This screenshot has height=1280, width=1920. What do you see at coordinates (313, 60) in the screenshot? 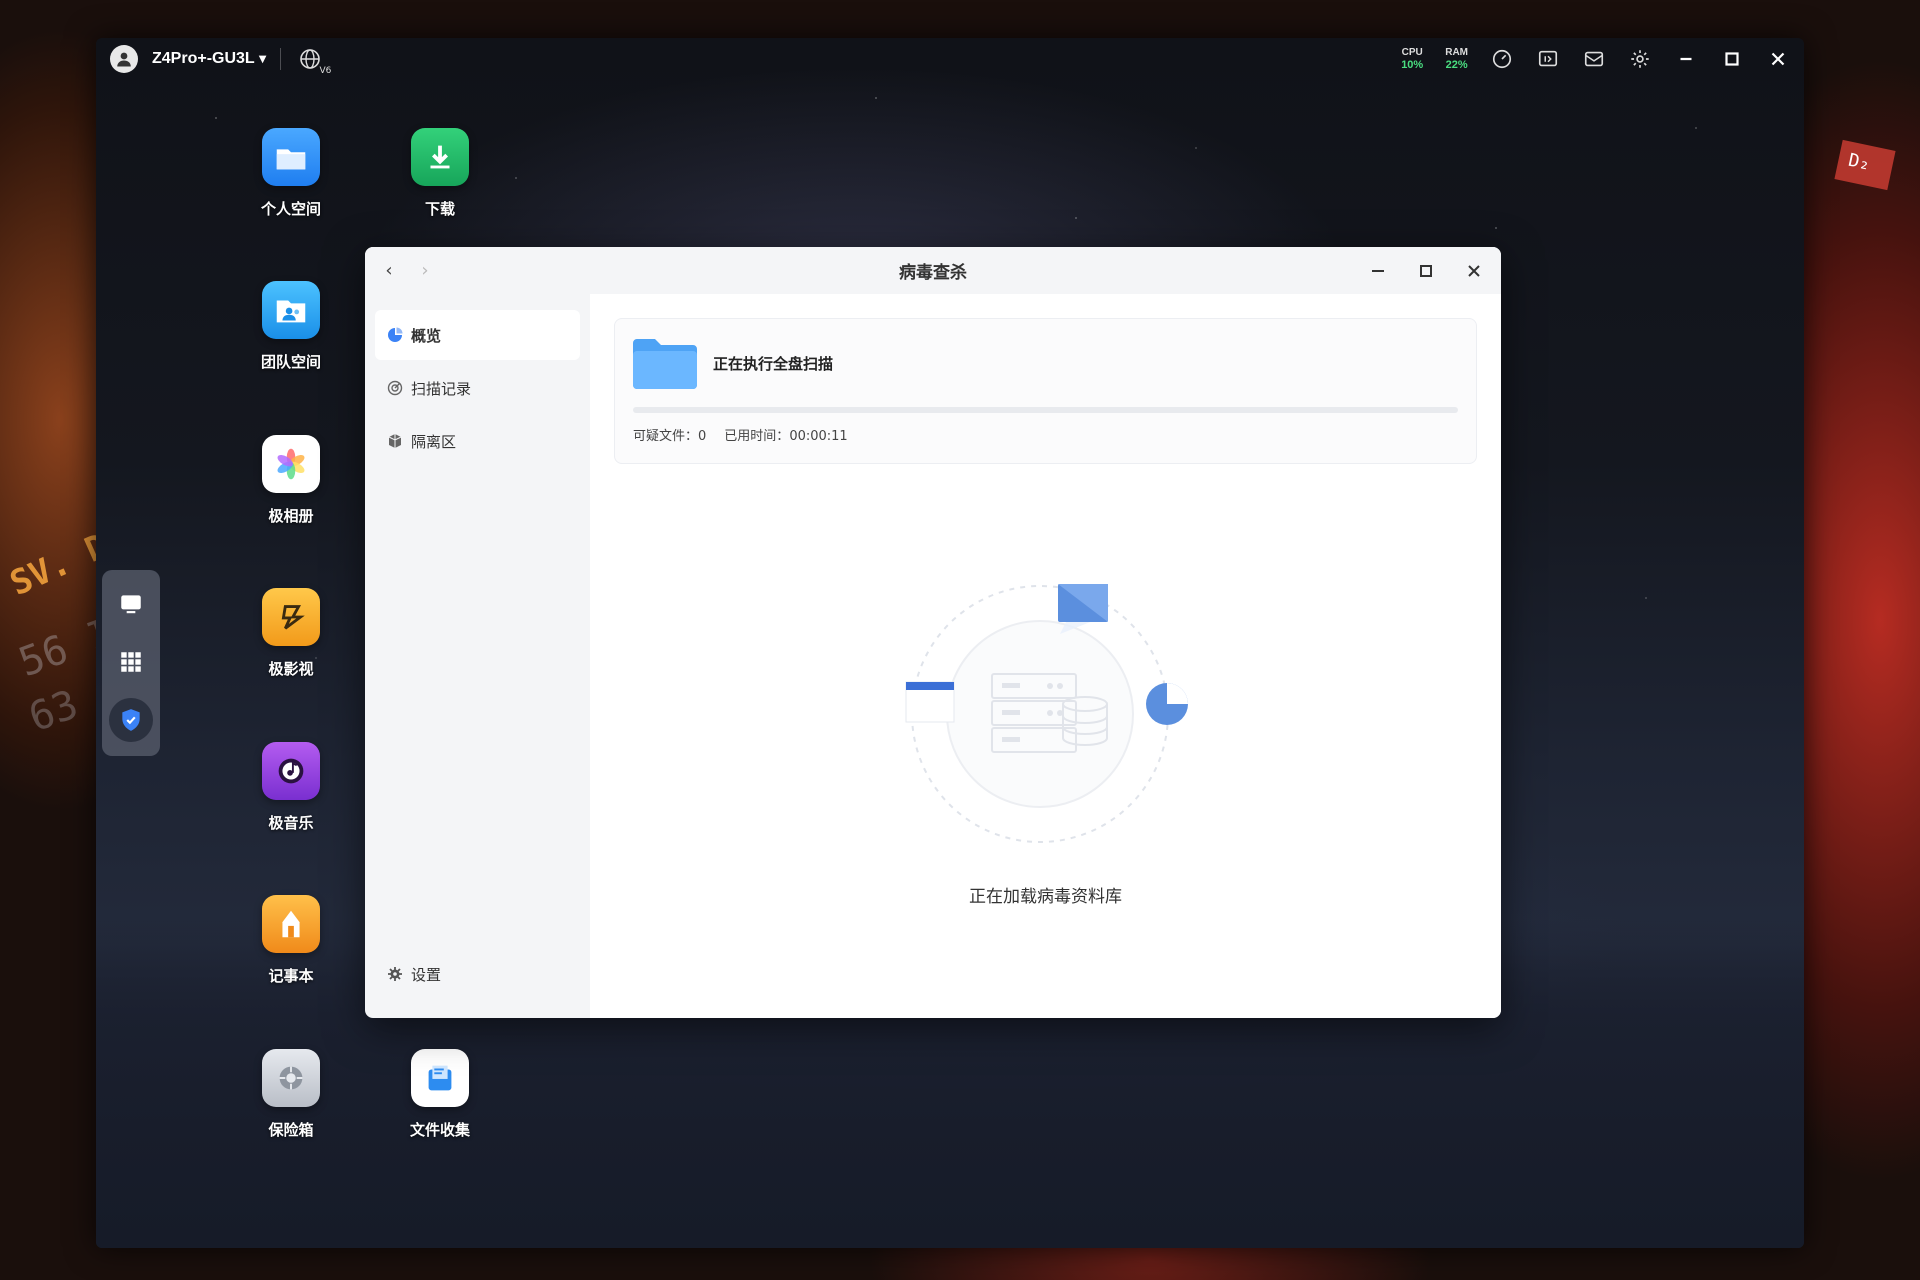
I see `ipv6-globe-icon: V6` at bounding box center [313, 60].